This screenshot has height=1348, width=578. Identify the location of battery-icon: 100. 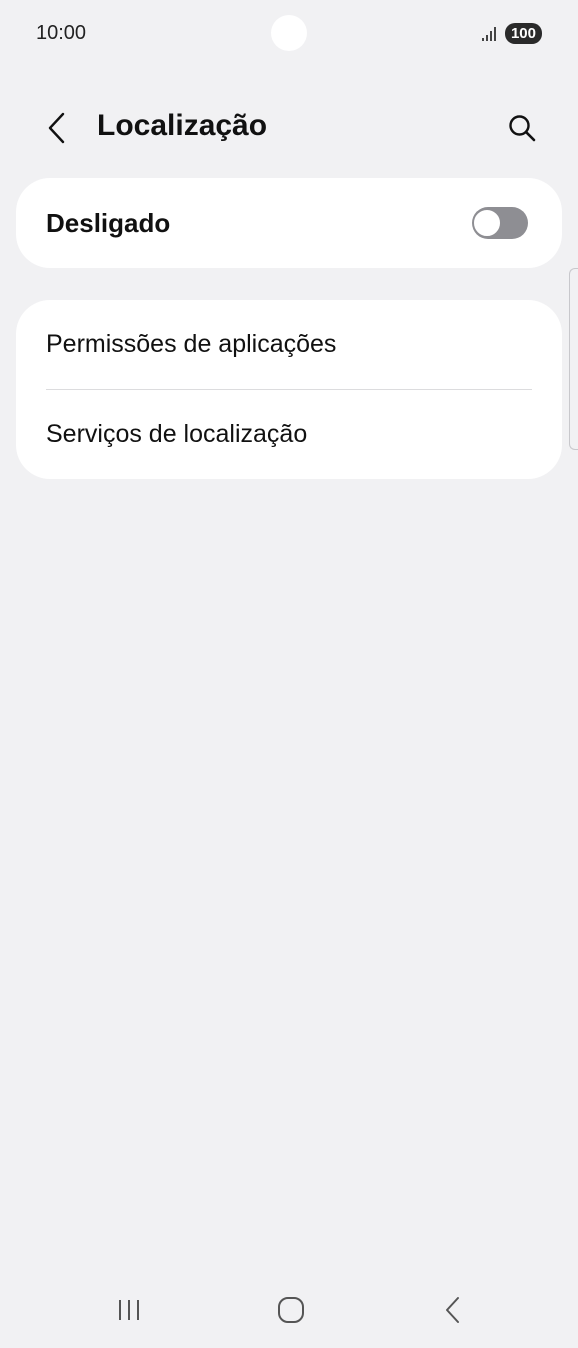
(523, 33).